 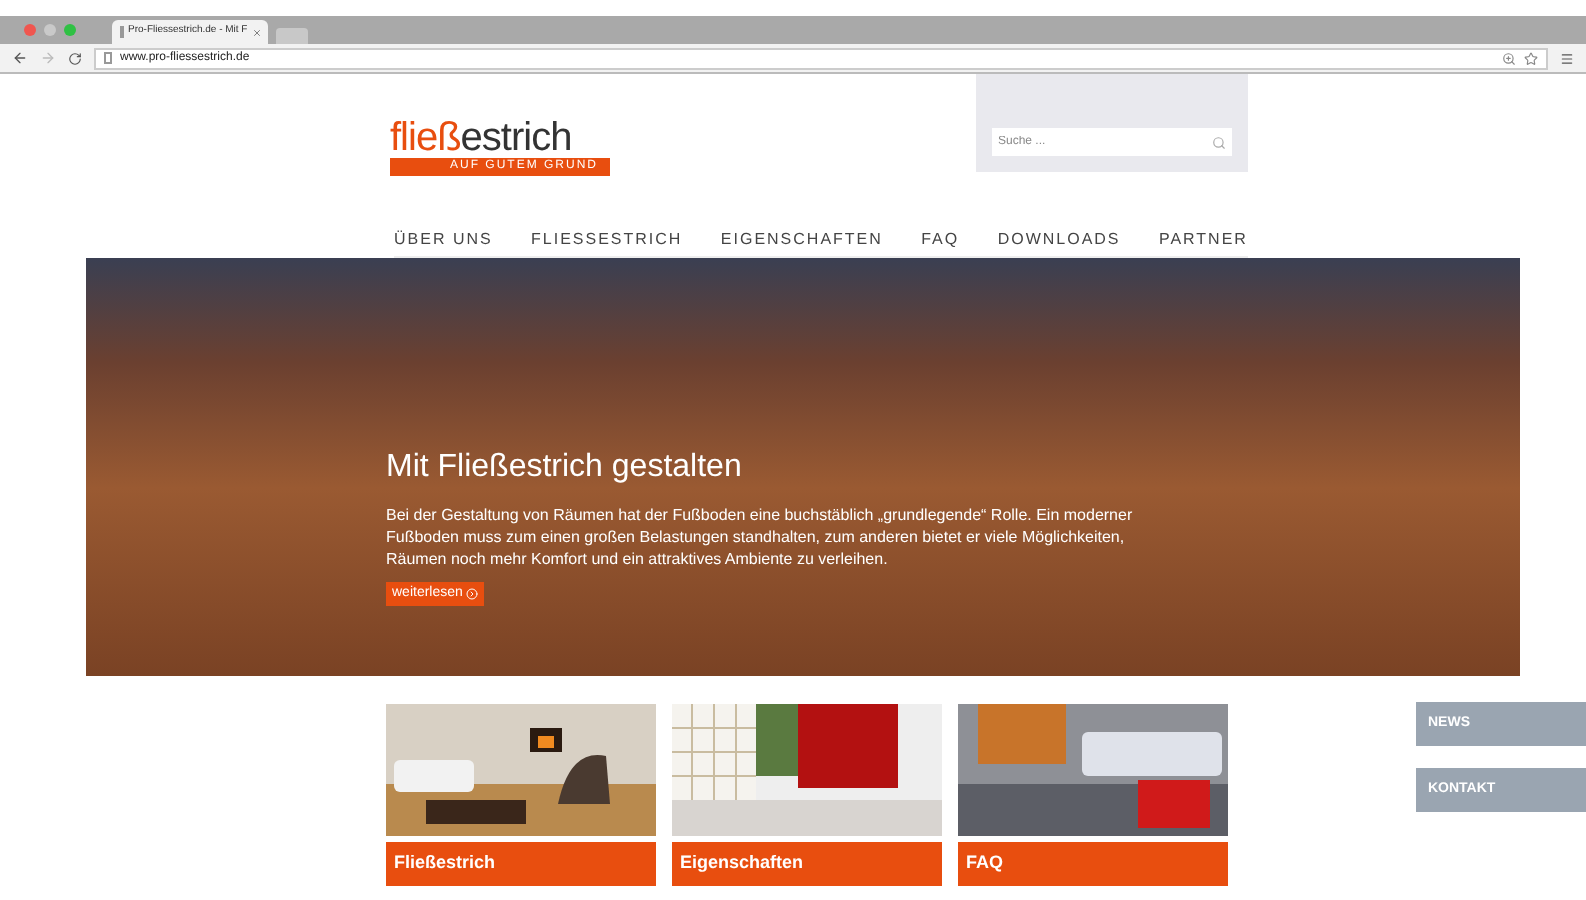 I want to click on card-link: FAQ, so click(x=1093, y=864).